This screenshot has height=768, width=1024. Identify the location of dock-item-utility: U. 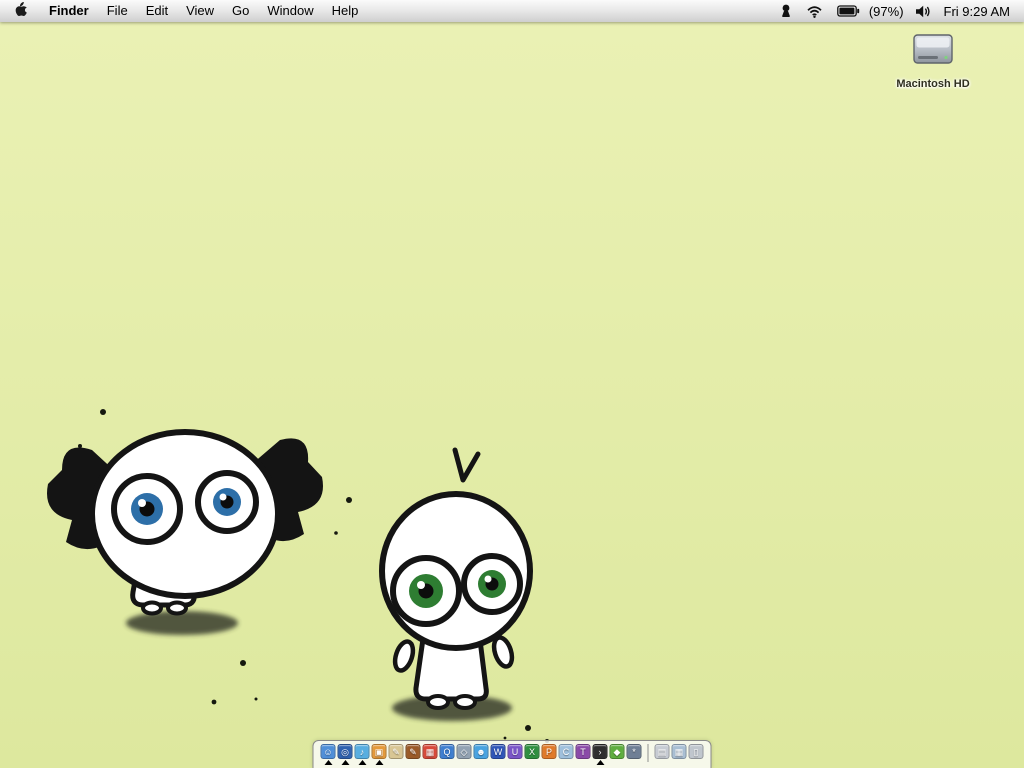
(515, 754).